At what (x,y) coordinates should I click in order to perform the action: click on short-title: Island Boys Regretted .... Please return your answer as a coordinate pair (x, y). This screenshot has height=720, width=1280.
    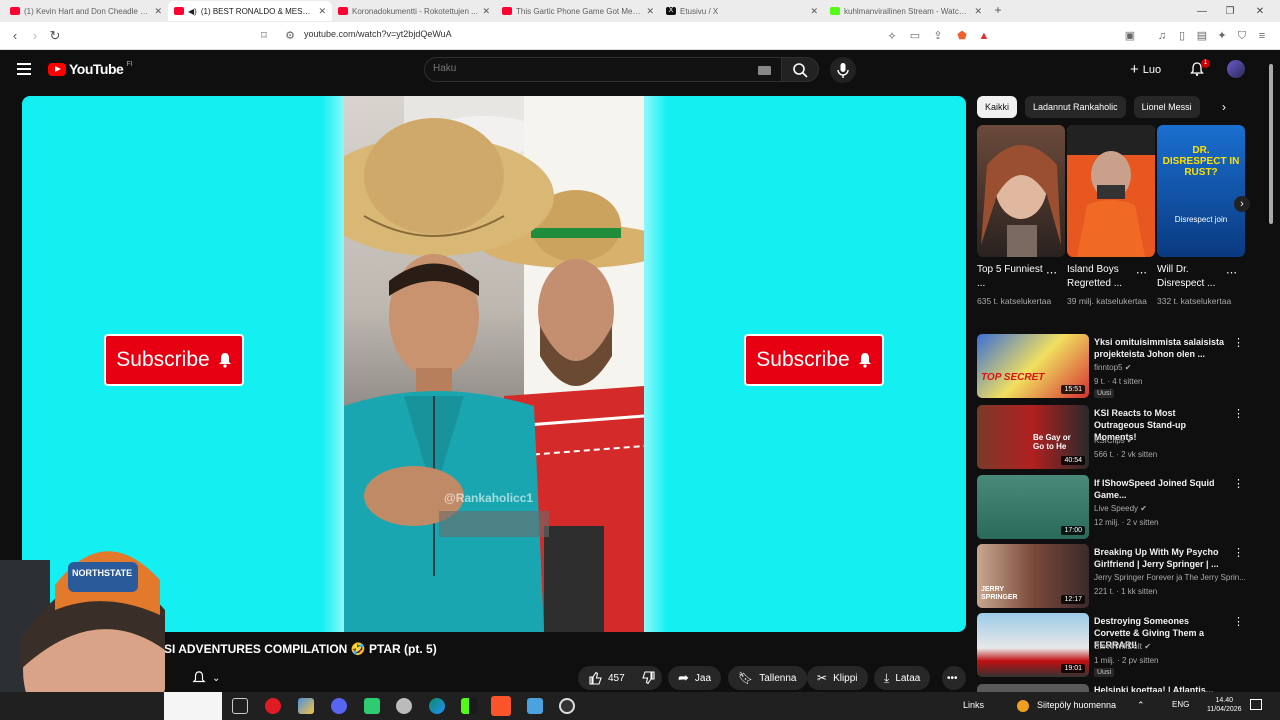
    Looking at the image, I should click on (1103, 277).